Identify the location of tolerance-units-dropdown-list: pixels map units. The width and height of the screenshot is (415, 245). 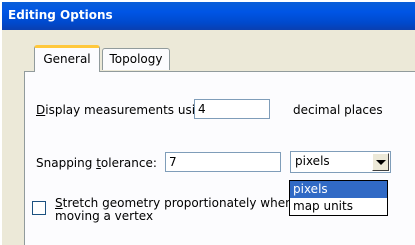
(338, 198).